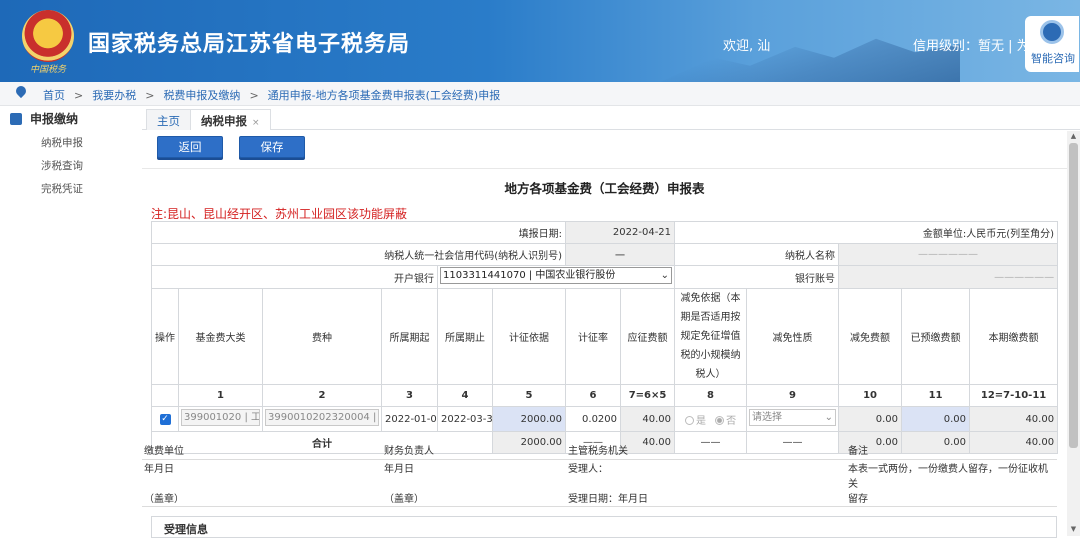  I want to click on fee-type-select: 399001020232000​4 | 工 ⌄, so click(322, 419).